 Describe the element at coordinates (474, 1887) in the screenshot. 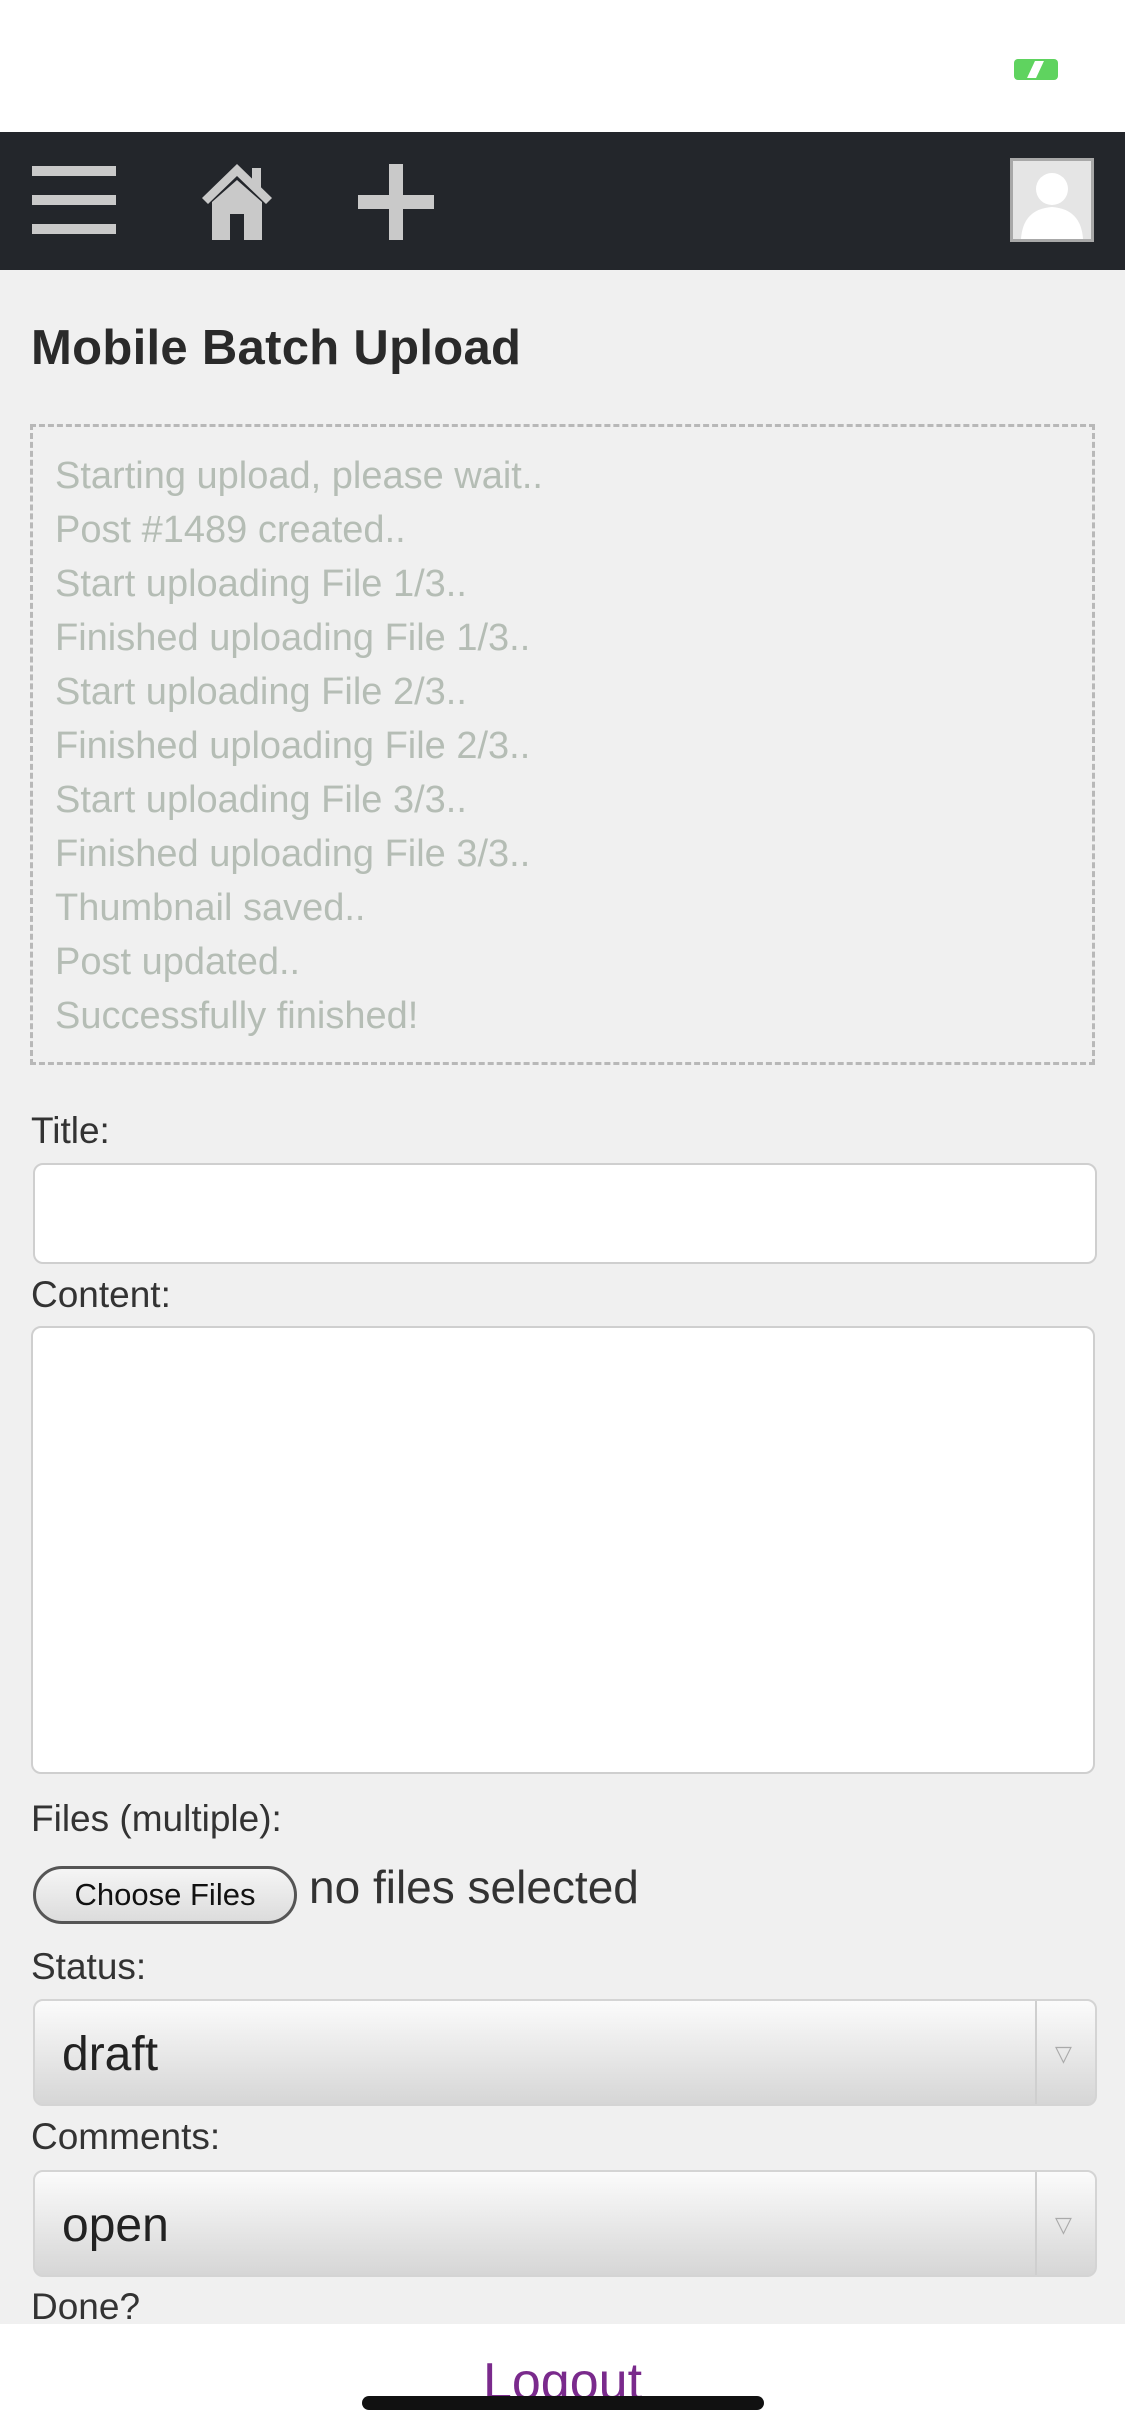

I see `files-status: no files selected` at that location.